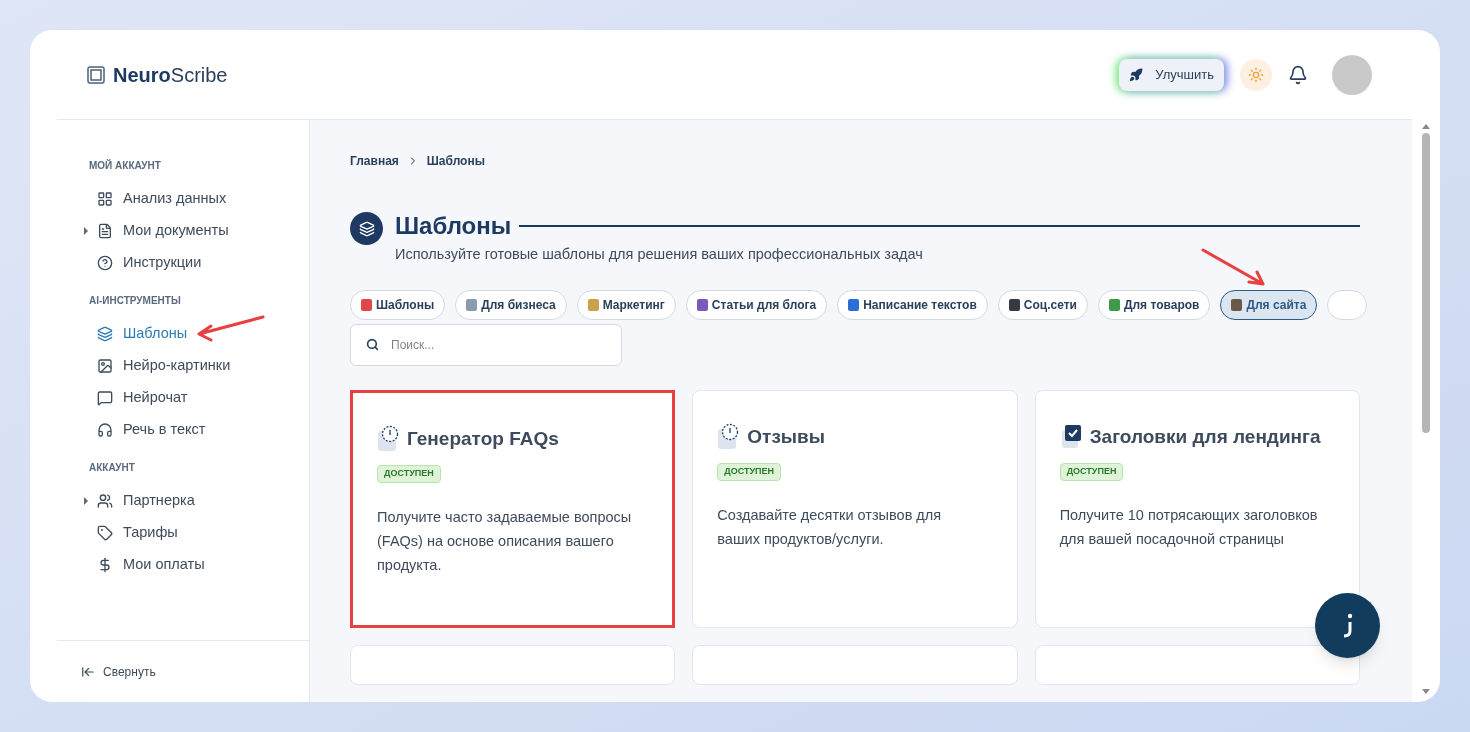 This screenshot has width=1470, height=732. Describe the element at coordinates (151, 430) in the screenshot. I see `sidebar-item: Речь в текст` at that location.